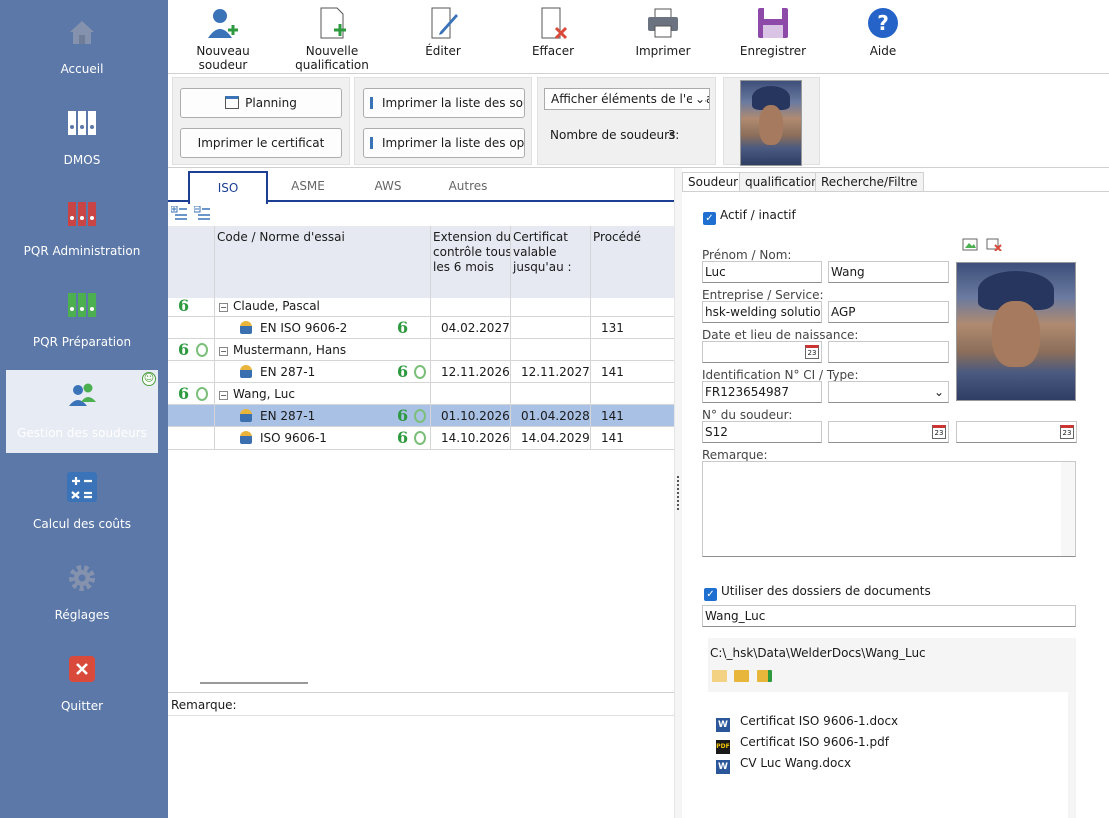  Describe the element at coordinates (257, 394) in the screenshot. I see `welder-group-wang: − Wang, Luc` at that location.